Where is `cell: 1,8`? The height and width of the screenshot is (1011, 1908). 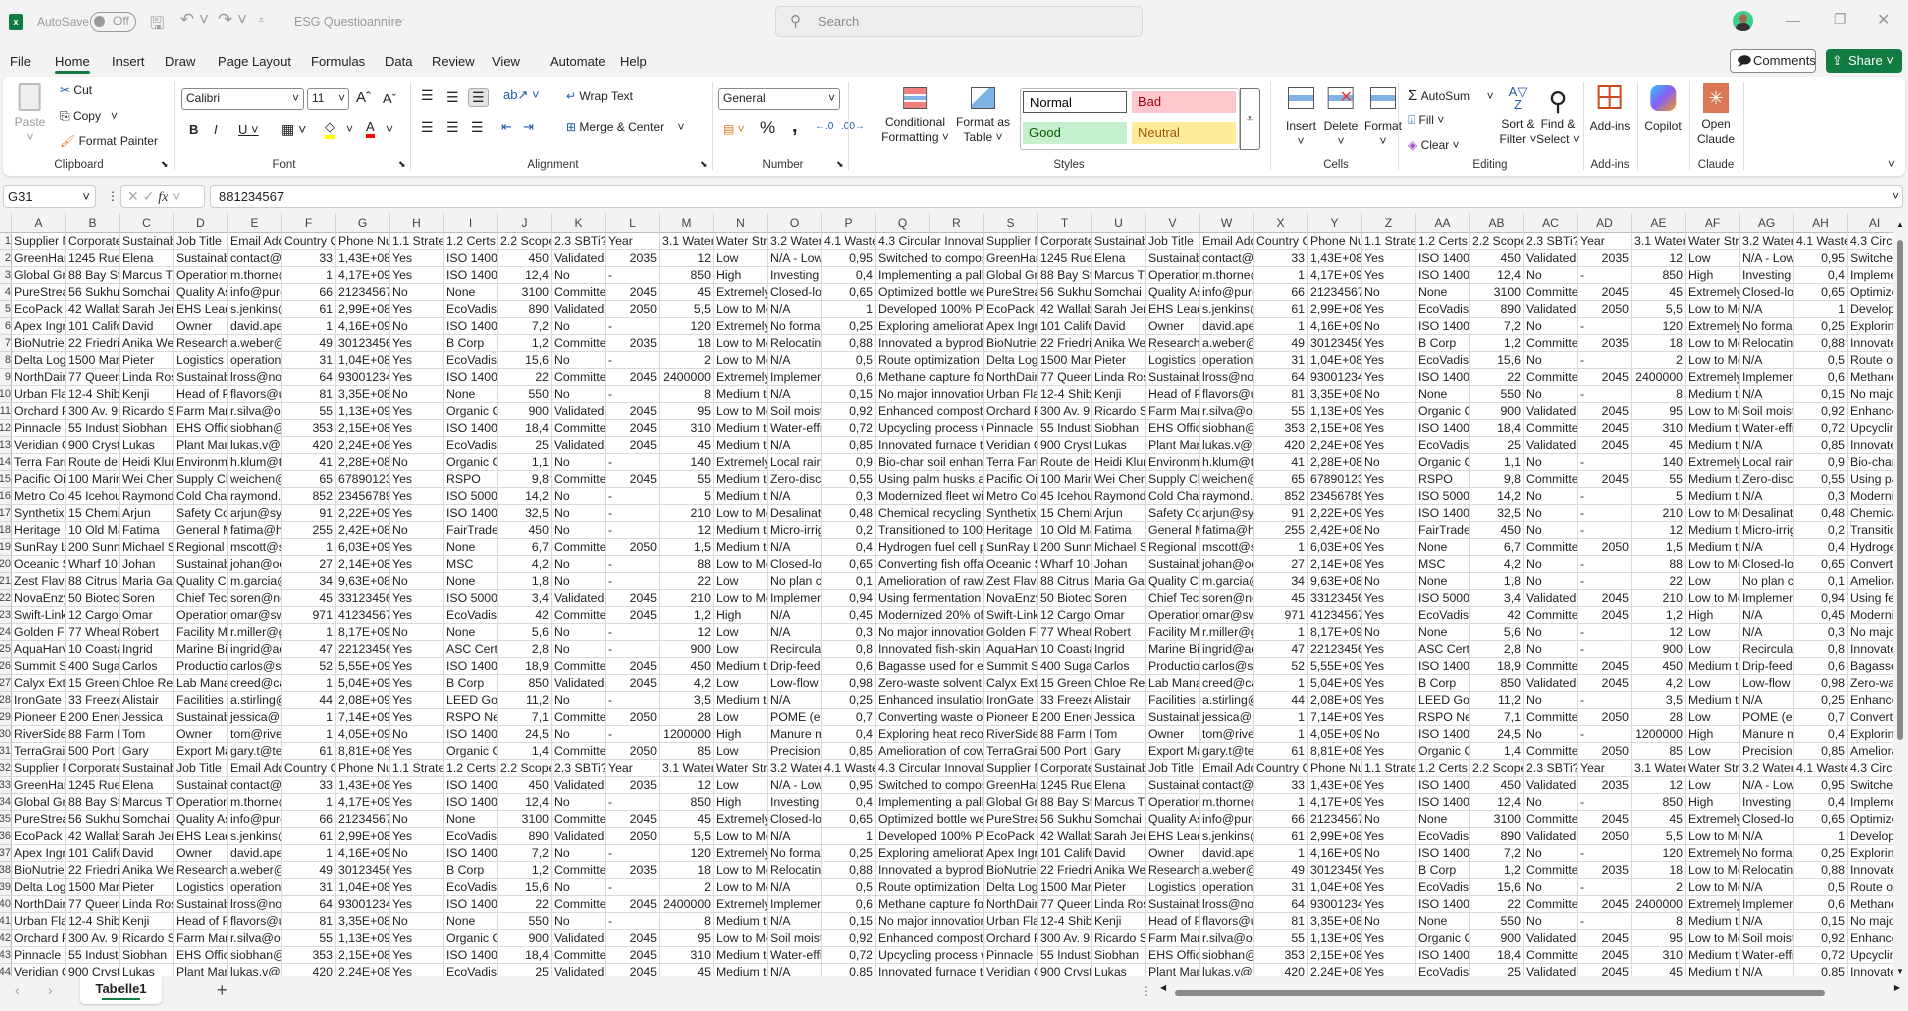
cell: 1,8 is located at coordinates (525, 581).